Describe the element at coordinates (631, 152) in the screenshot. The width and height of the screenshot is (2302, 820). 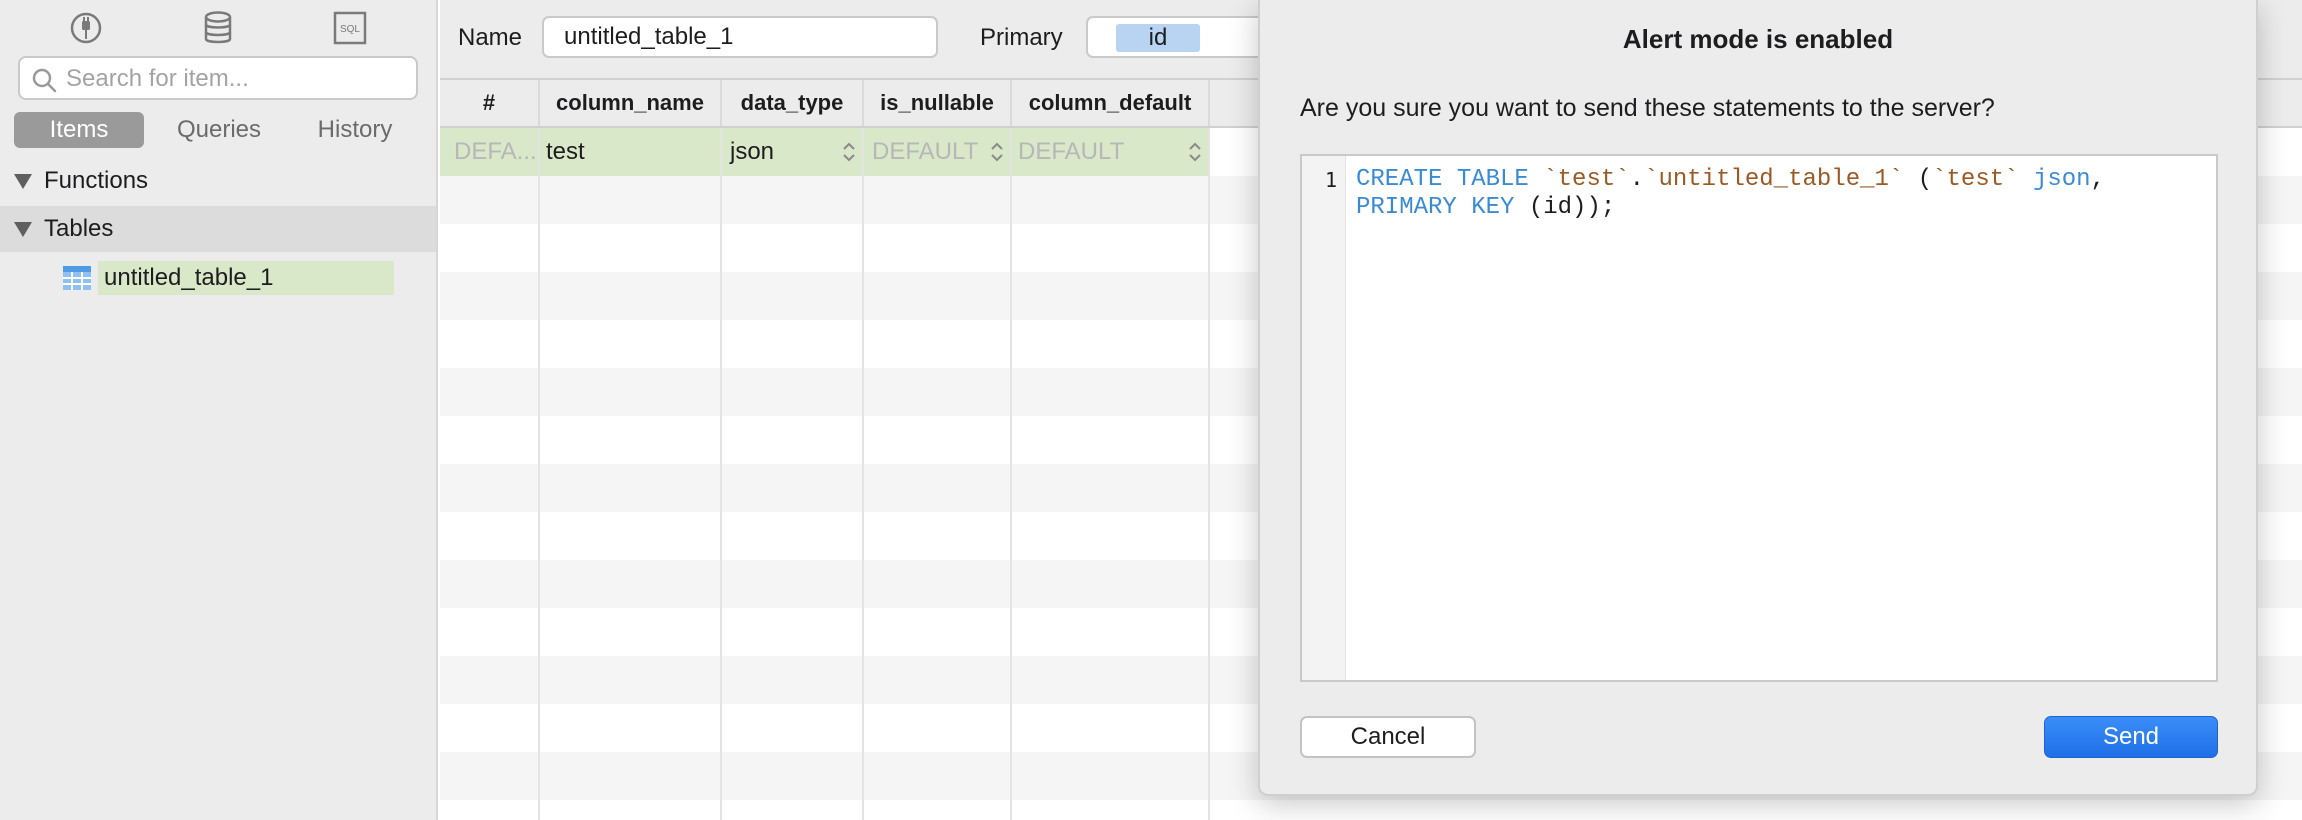
I see `cell-column-name: test` at that location.